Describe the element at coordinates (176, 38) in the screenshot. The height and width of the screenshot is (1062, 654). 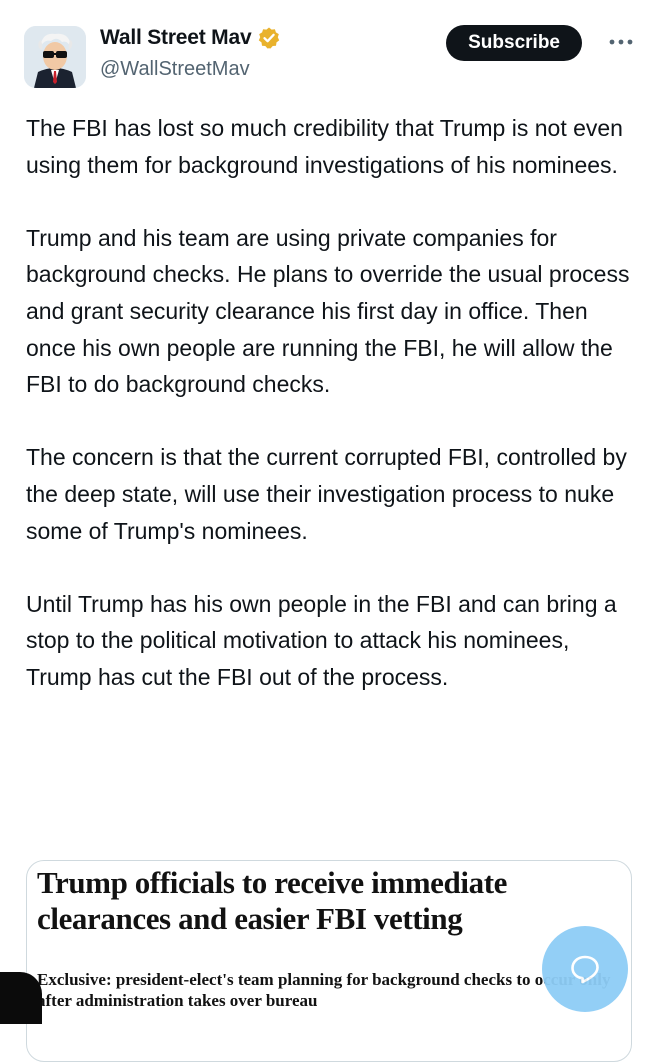
I see `author-display-name: Wall Street Mav` at that location.